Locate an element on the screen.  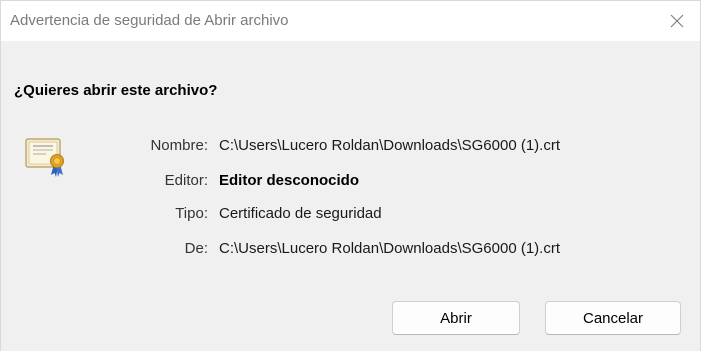
open-button: Abrir is located at coordinates (456, 318).